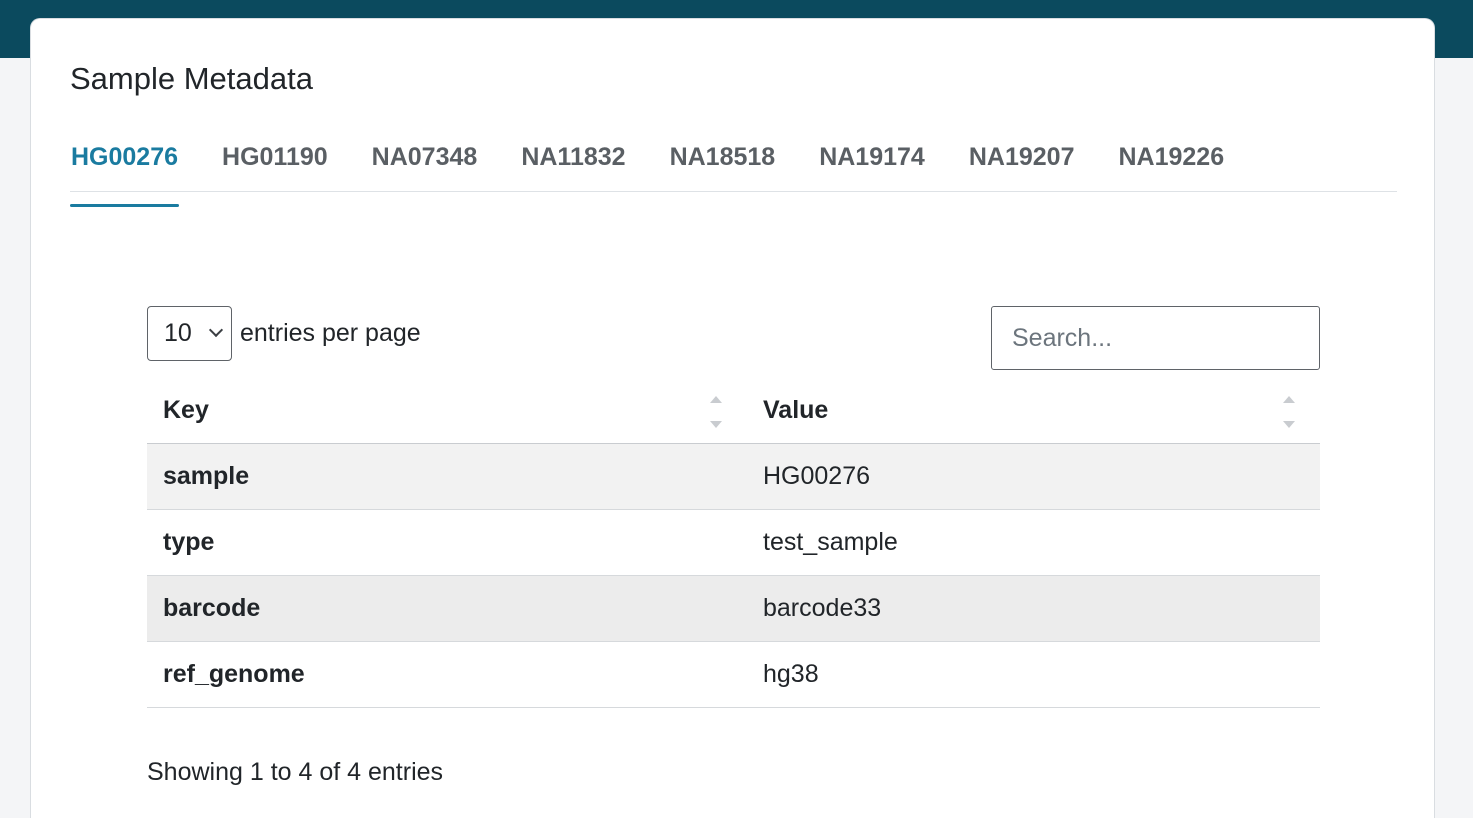 This screenshot has height=818, width=1473. Describe the element at coordinates (1171, 164) in the screenshot. I see `tab-na19226: NA19226` at that location.